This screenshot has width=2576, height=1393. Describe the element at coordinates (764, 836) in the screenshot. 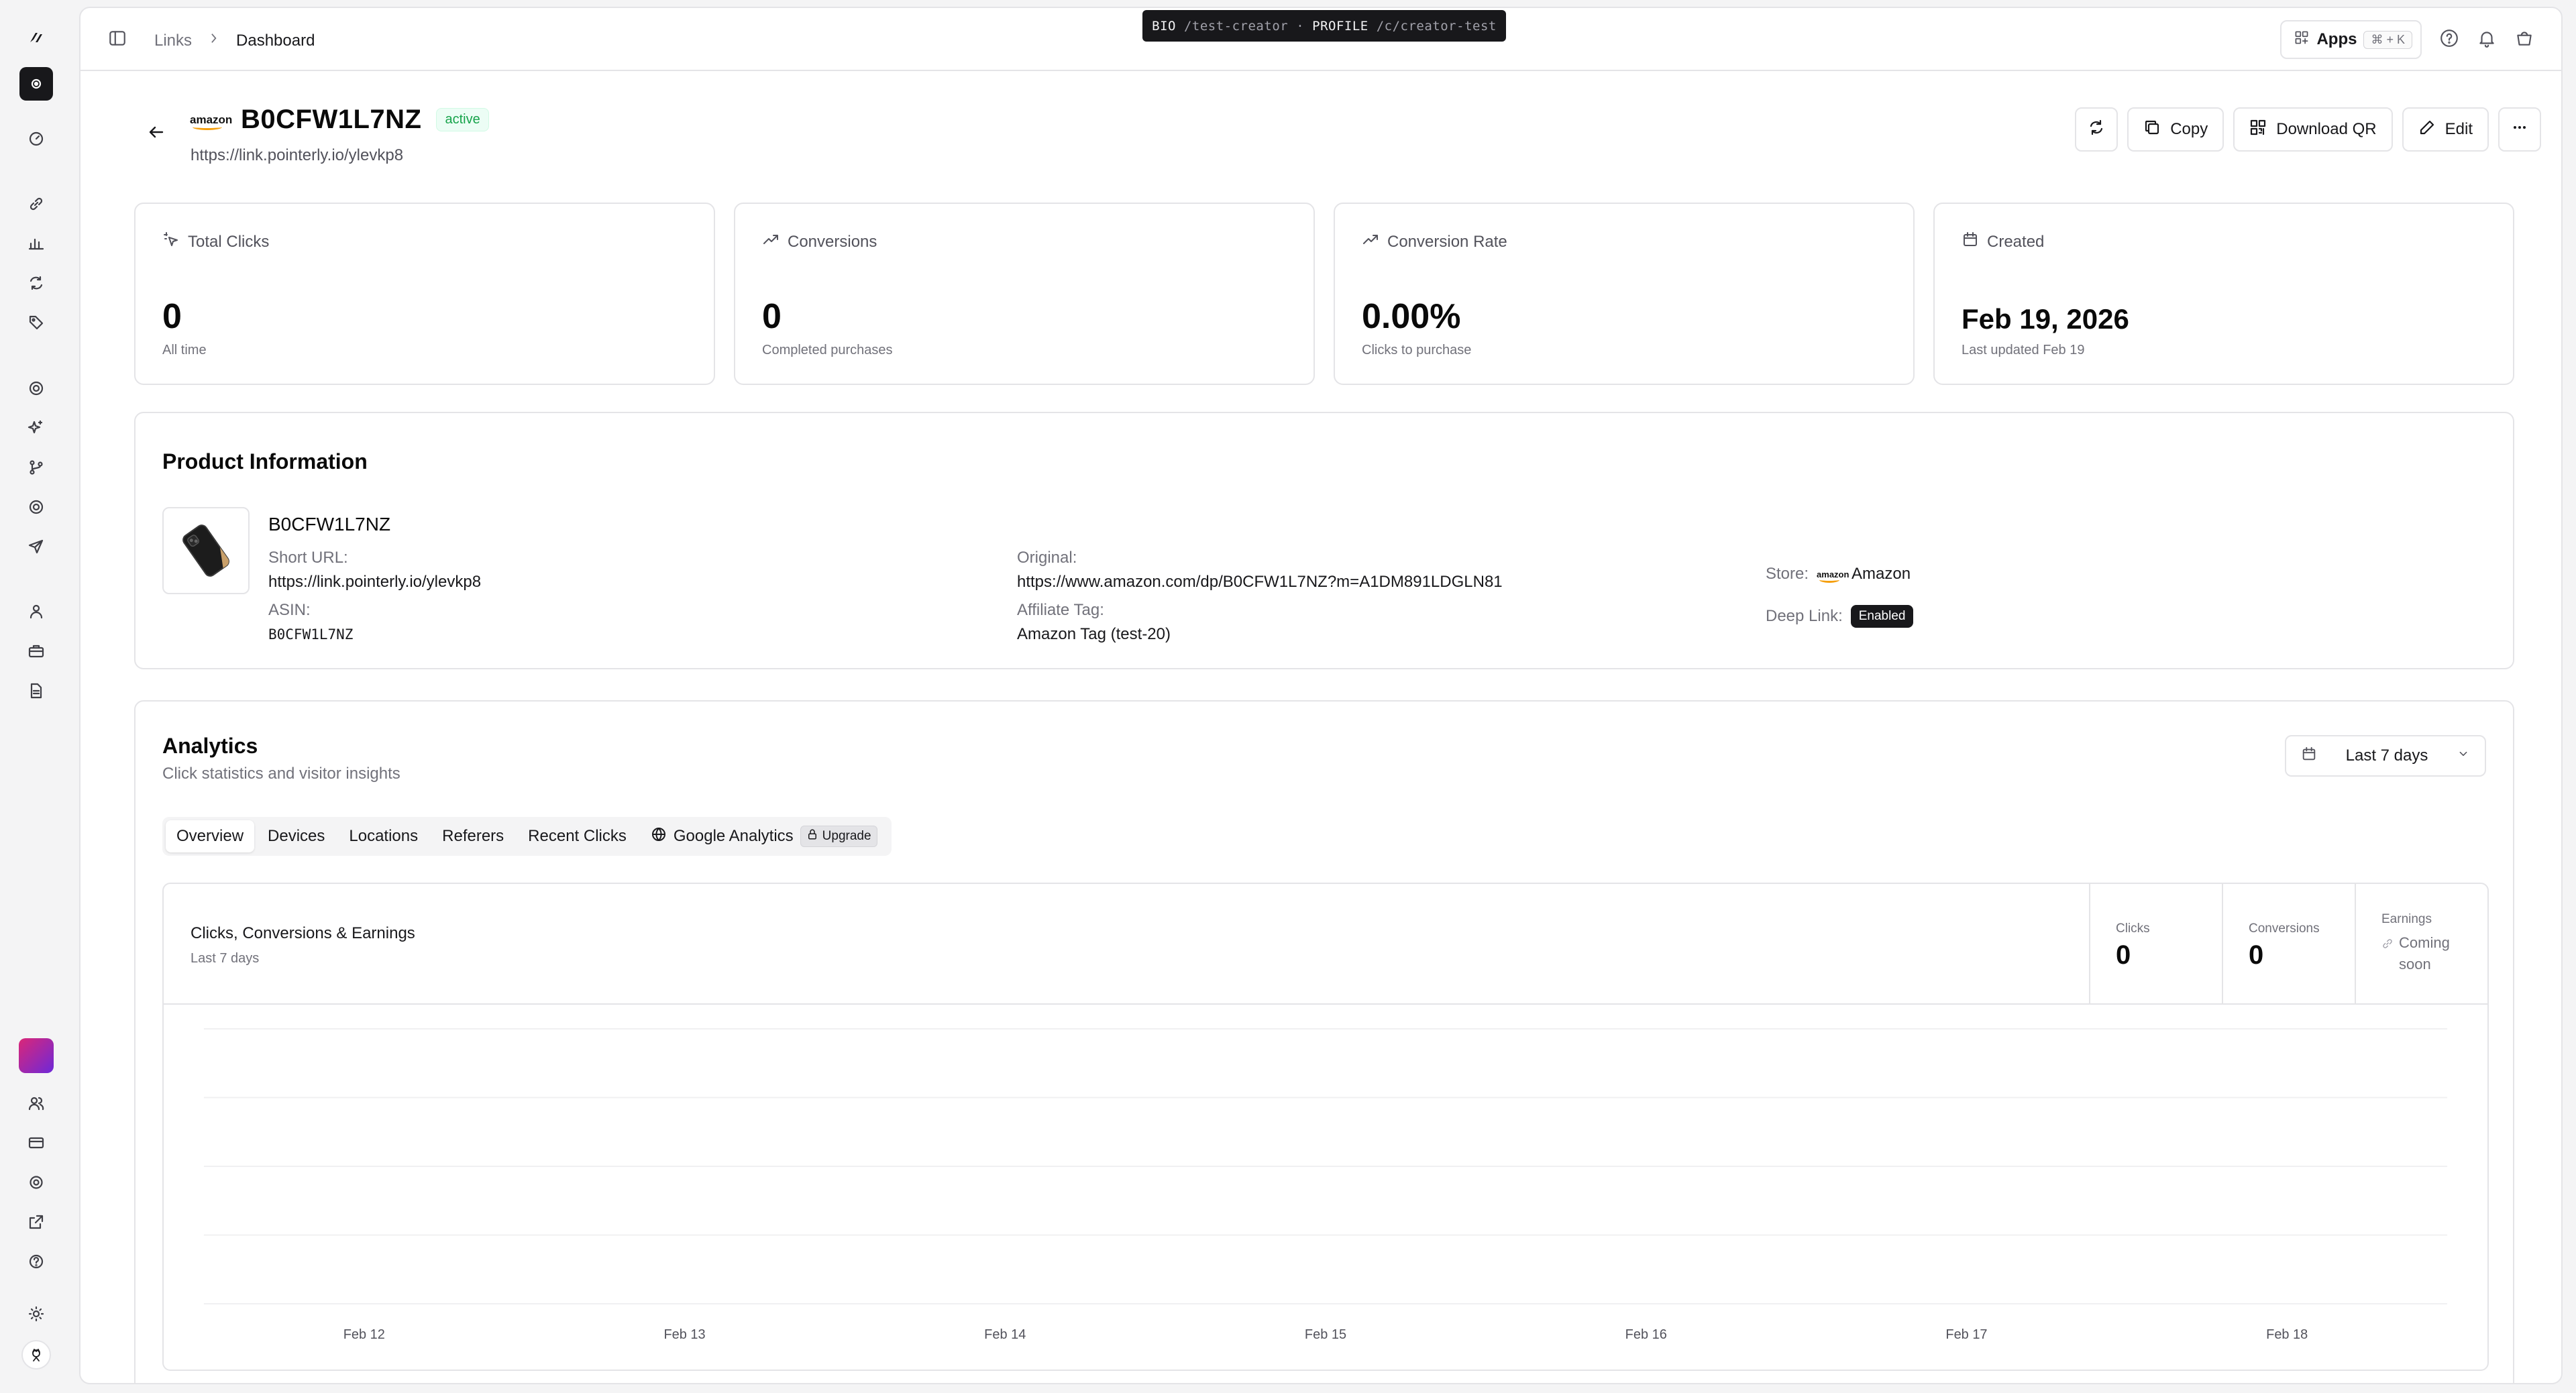

I see `tab-google-analytics: Google Analytics Upgrade` at that location.